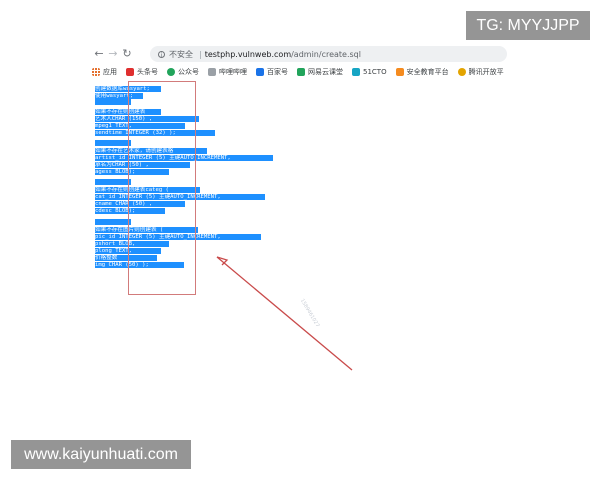 The height and width of the screenshot is (480, 600). I want to click on bookmark-tencent-open-platform: 腾讯开放平, so click(480, 72).